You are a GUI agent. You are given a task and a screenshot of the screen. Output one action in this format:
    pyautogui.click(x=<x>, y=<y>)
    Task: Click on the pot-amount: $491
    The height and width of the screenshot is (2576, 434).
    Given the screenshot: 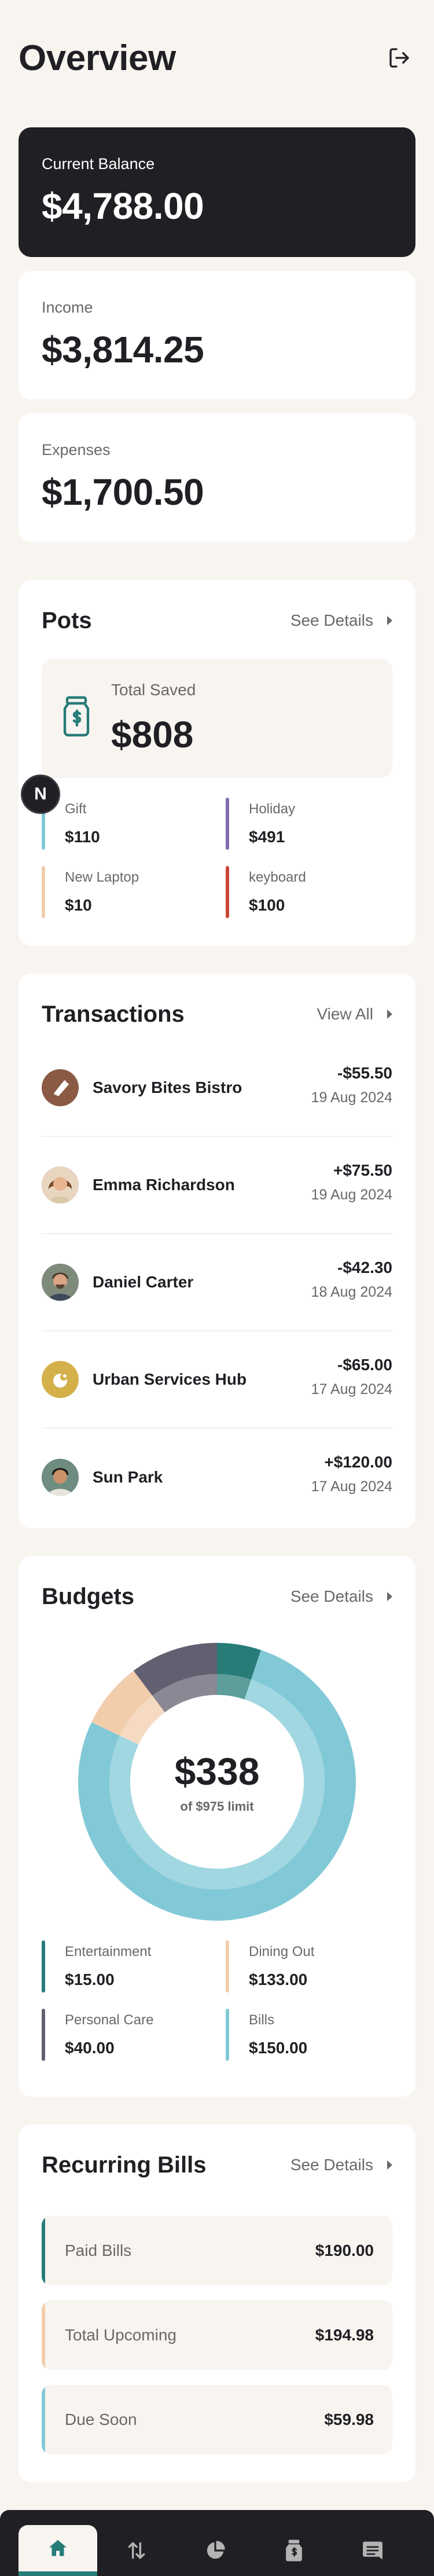 What is the action you would take?
    pyautogui.click(x=267, y=837)
    